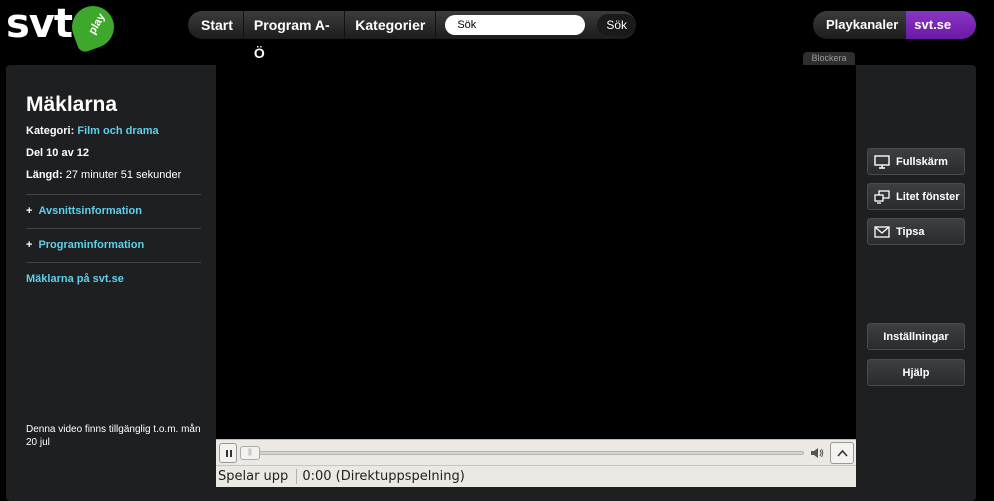 The image size is (994, 501). I want to click on main-nav: Start Program A-Ö Kategorier Sök, so click(412, 36).